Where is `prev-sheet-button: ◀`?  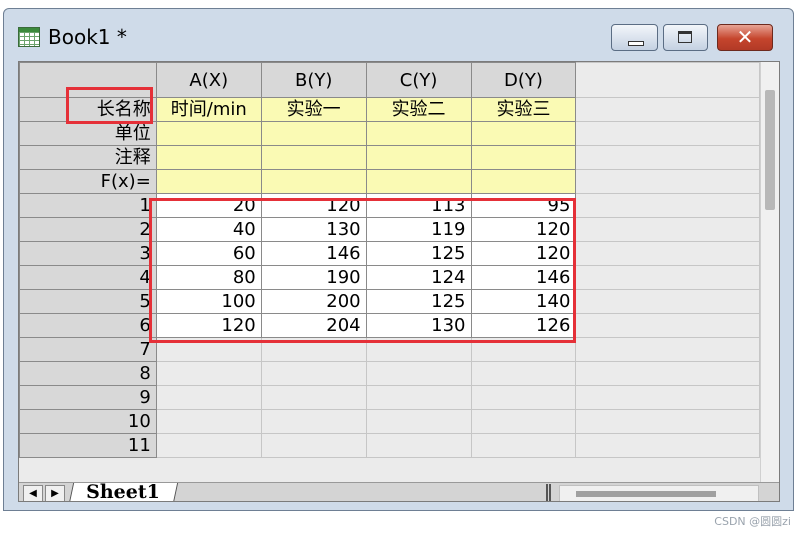
prev-sheet-button: ◀ is located at coordinates (33, 493).